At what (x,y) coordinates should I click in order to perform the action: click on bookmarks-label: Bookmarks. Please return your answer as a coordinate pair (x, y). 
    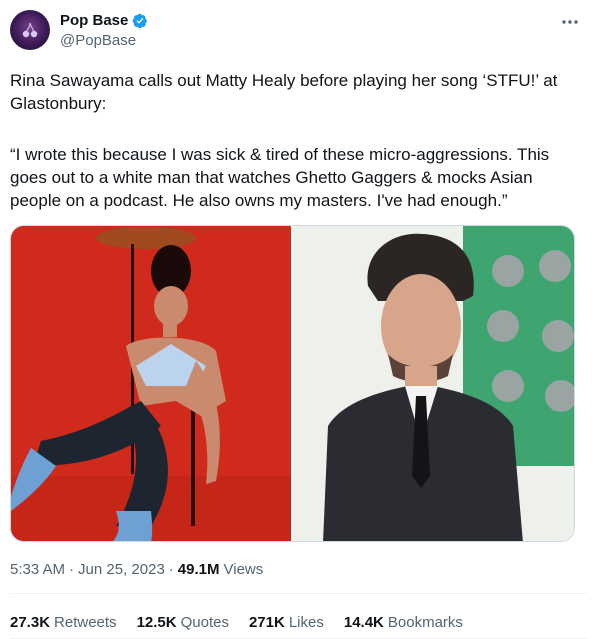
    Looking at the image, I should click on (425, 622).